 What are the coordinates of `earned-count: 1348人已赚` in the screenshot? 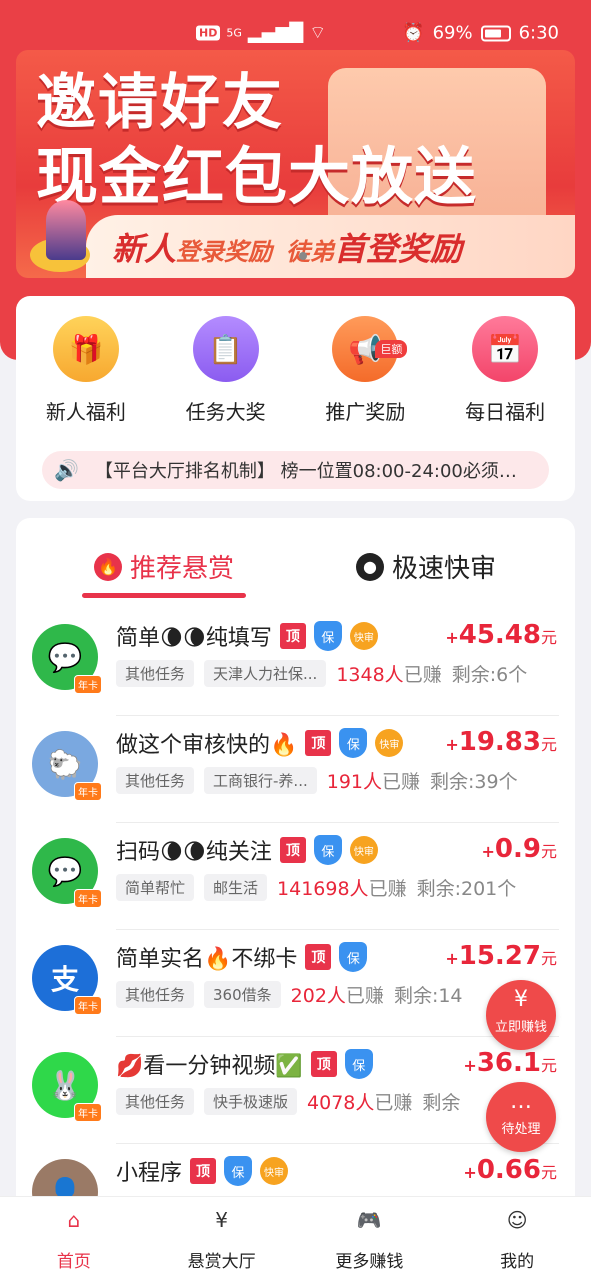 It's located at (388, 673).